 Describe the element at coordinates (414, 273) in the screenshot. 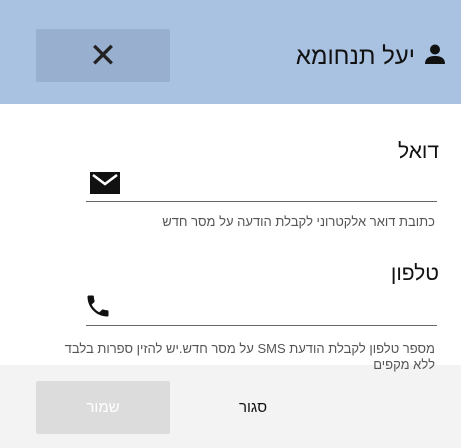

I see `phone-label: טלפון` at that location.